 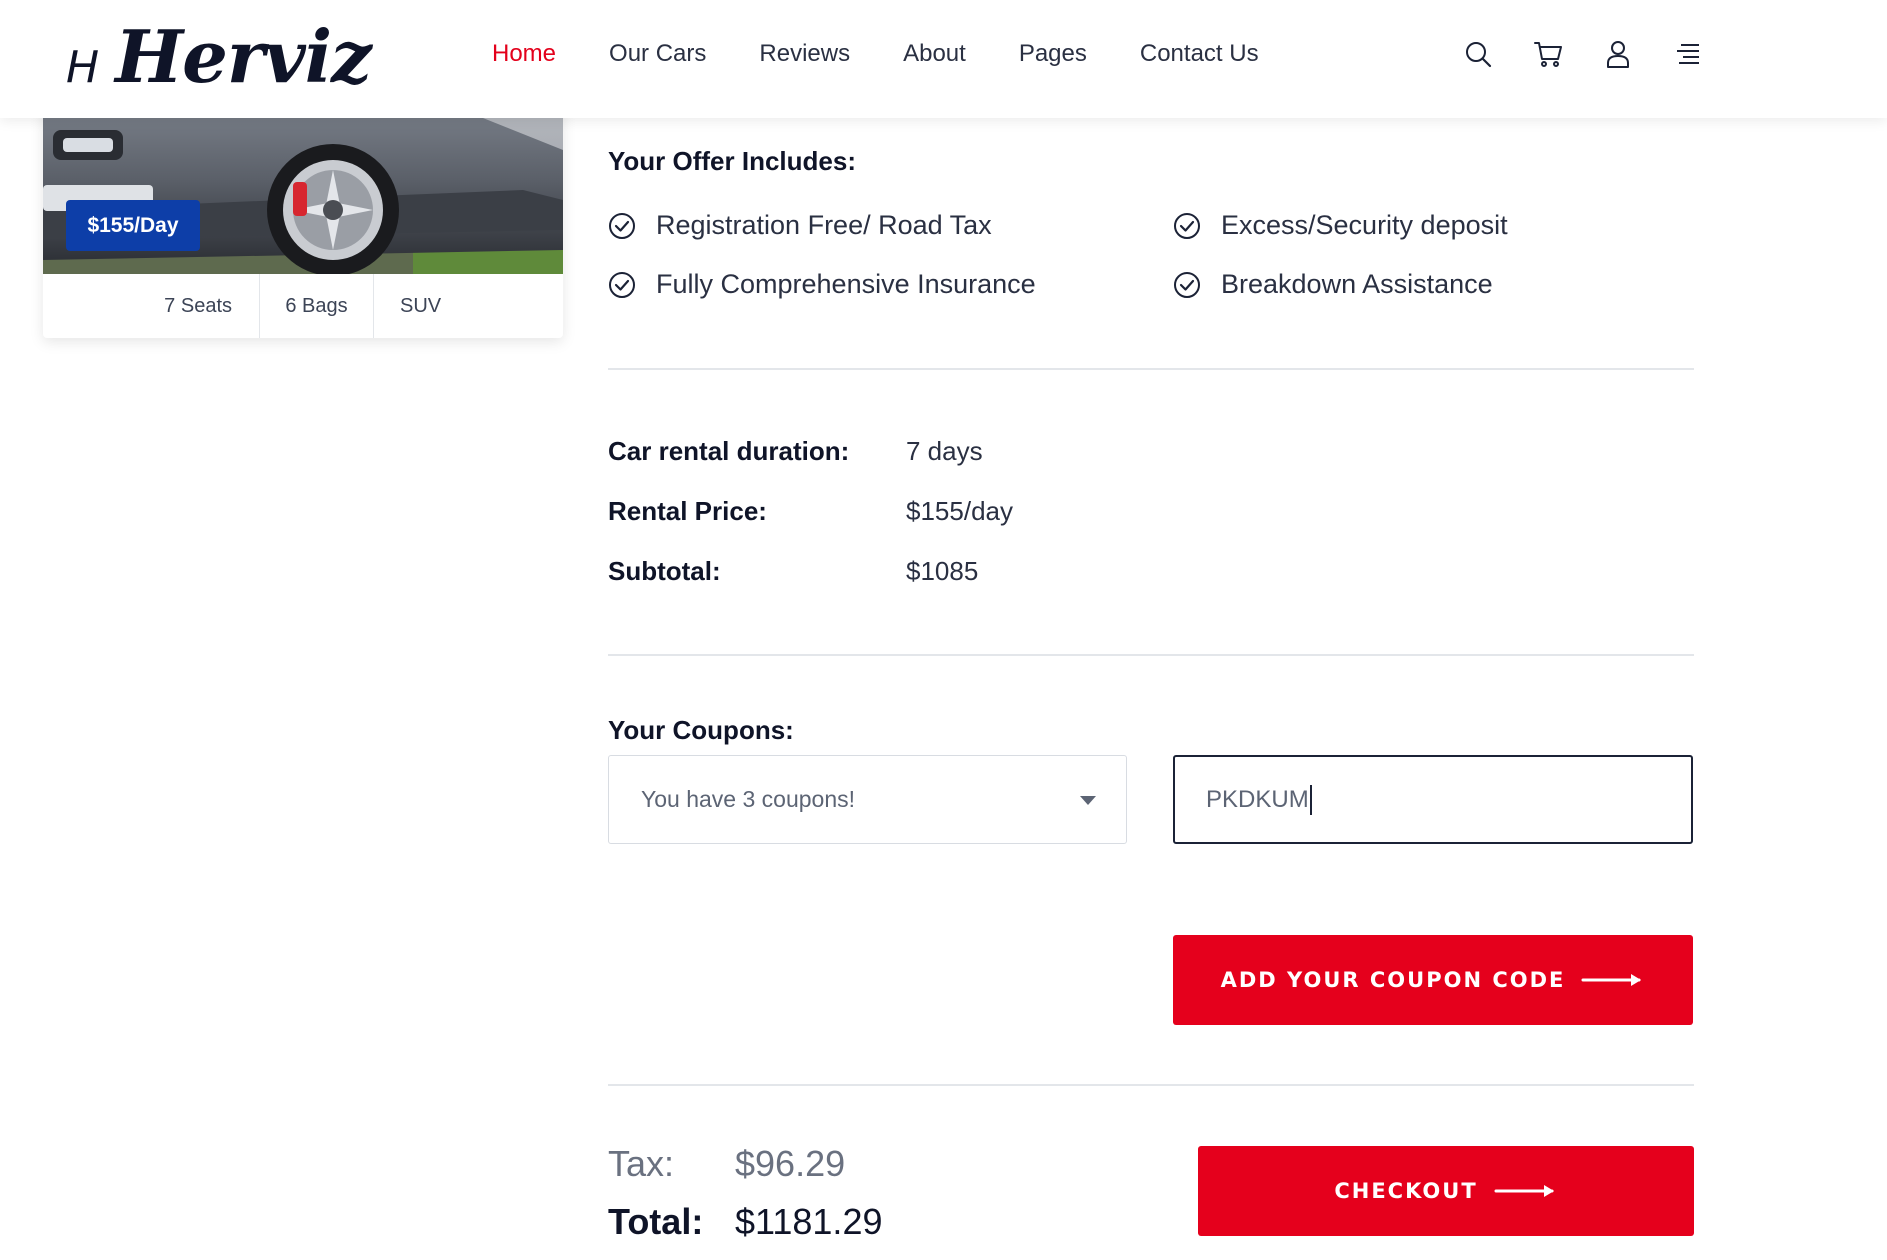 I want to click on type-spec: SUV, so click(x=421, y=305).